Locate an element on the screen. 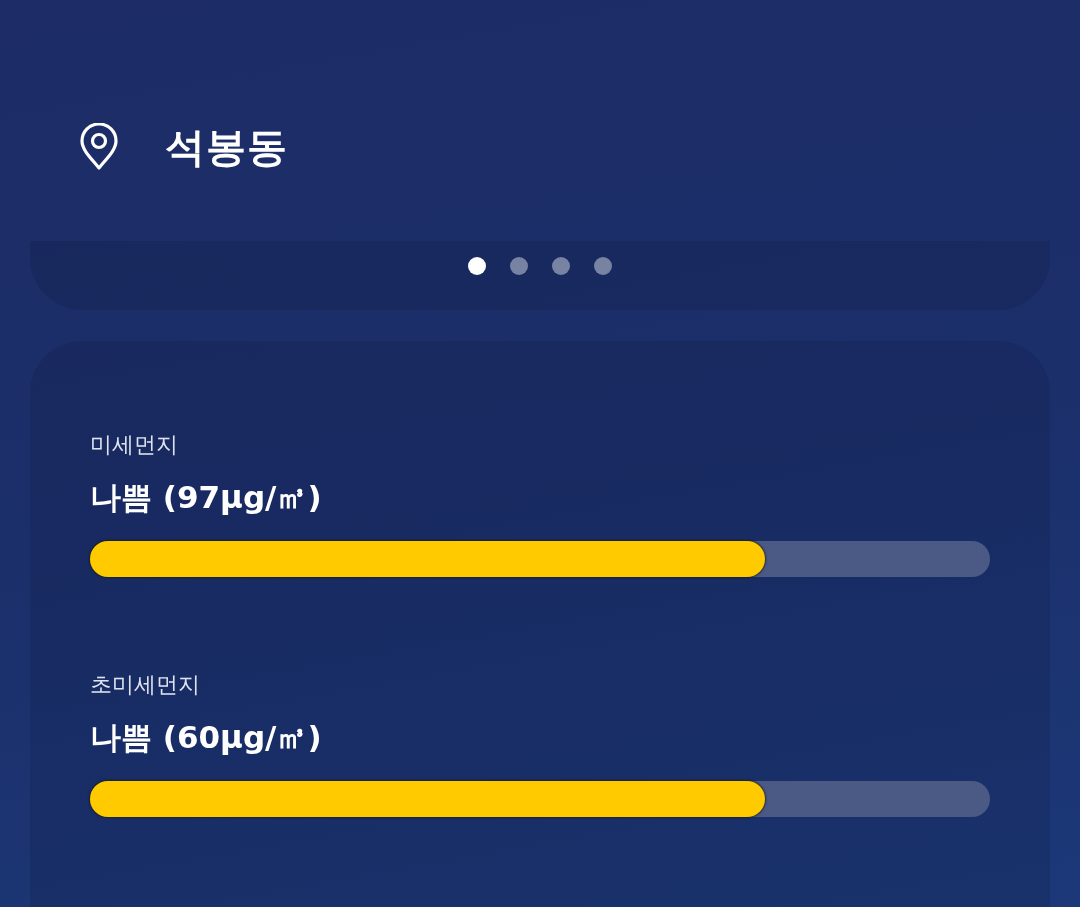 This screenshot has width=1080, height=907. pollutant-label: 초미세먼지 is located at coordinates (145, 685).